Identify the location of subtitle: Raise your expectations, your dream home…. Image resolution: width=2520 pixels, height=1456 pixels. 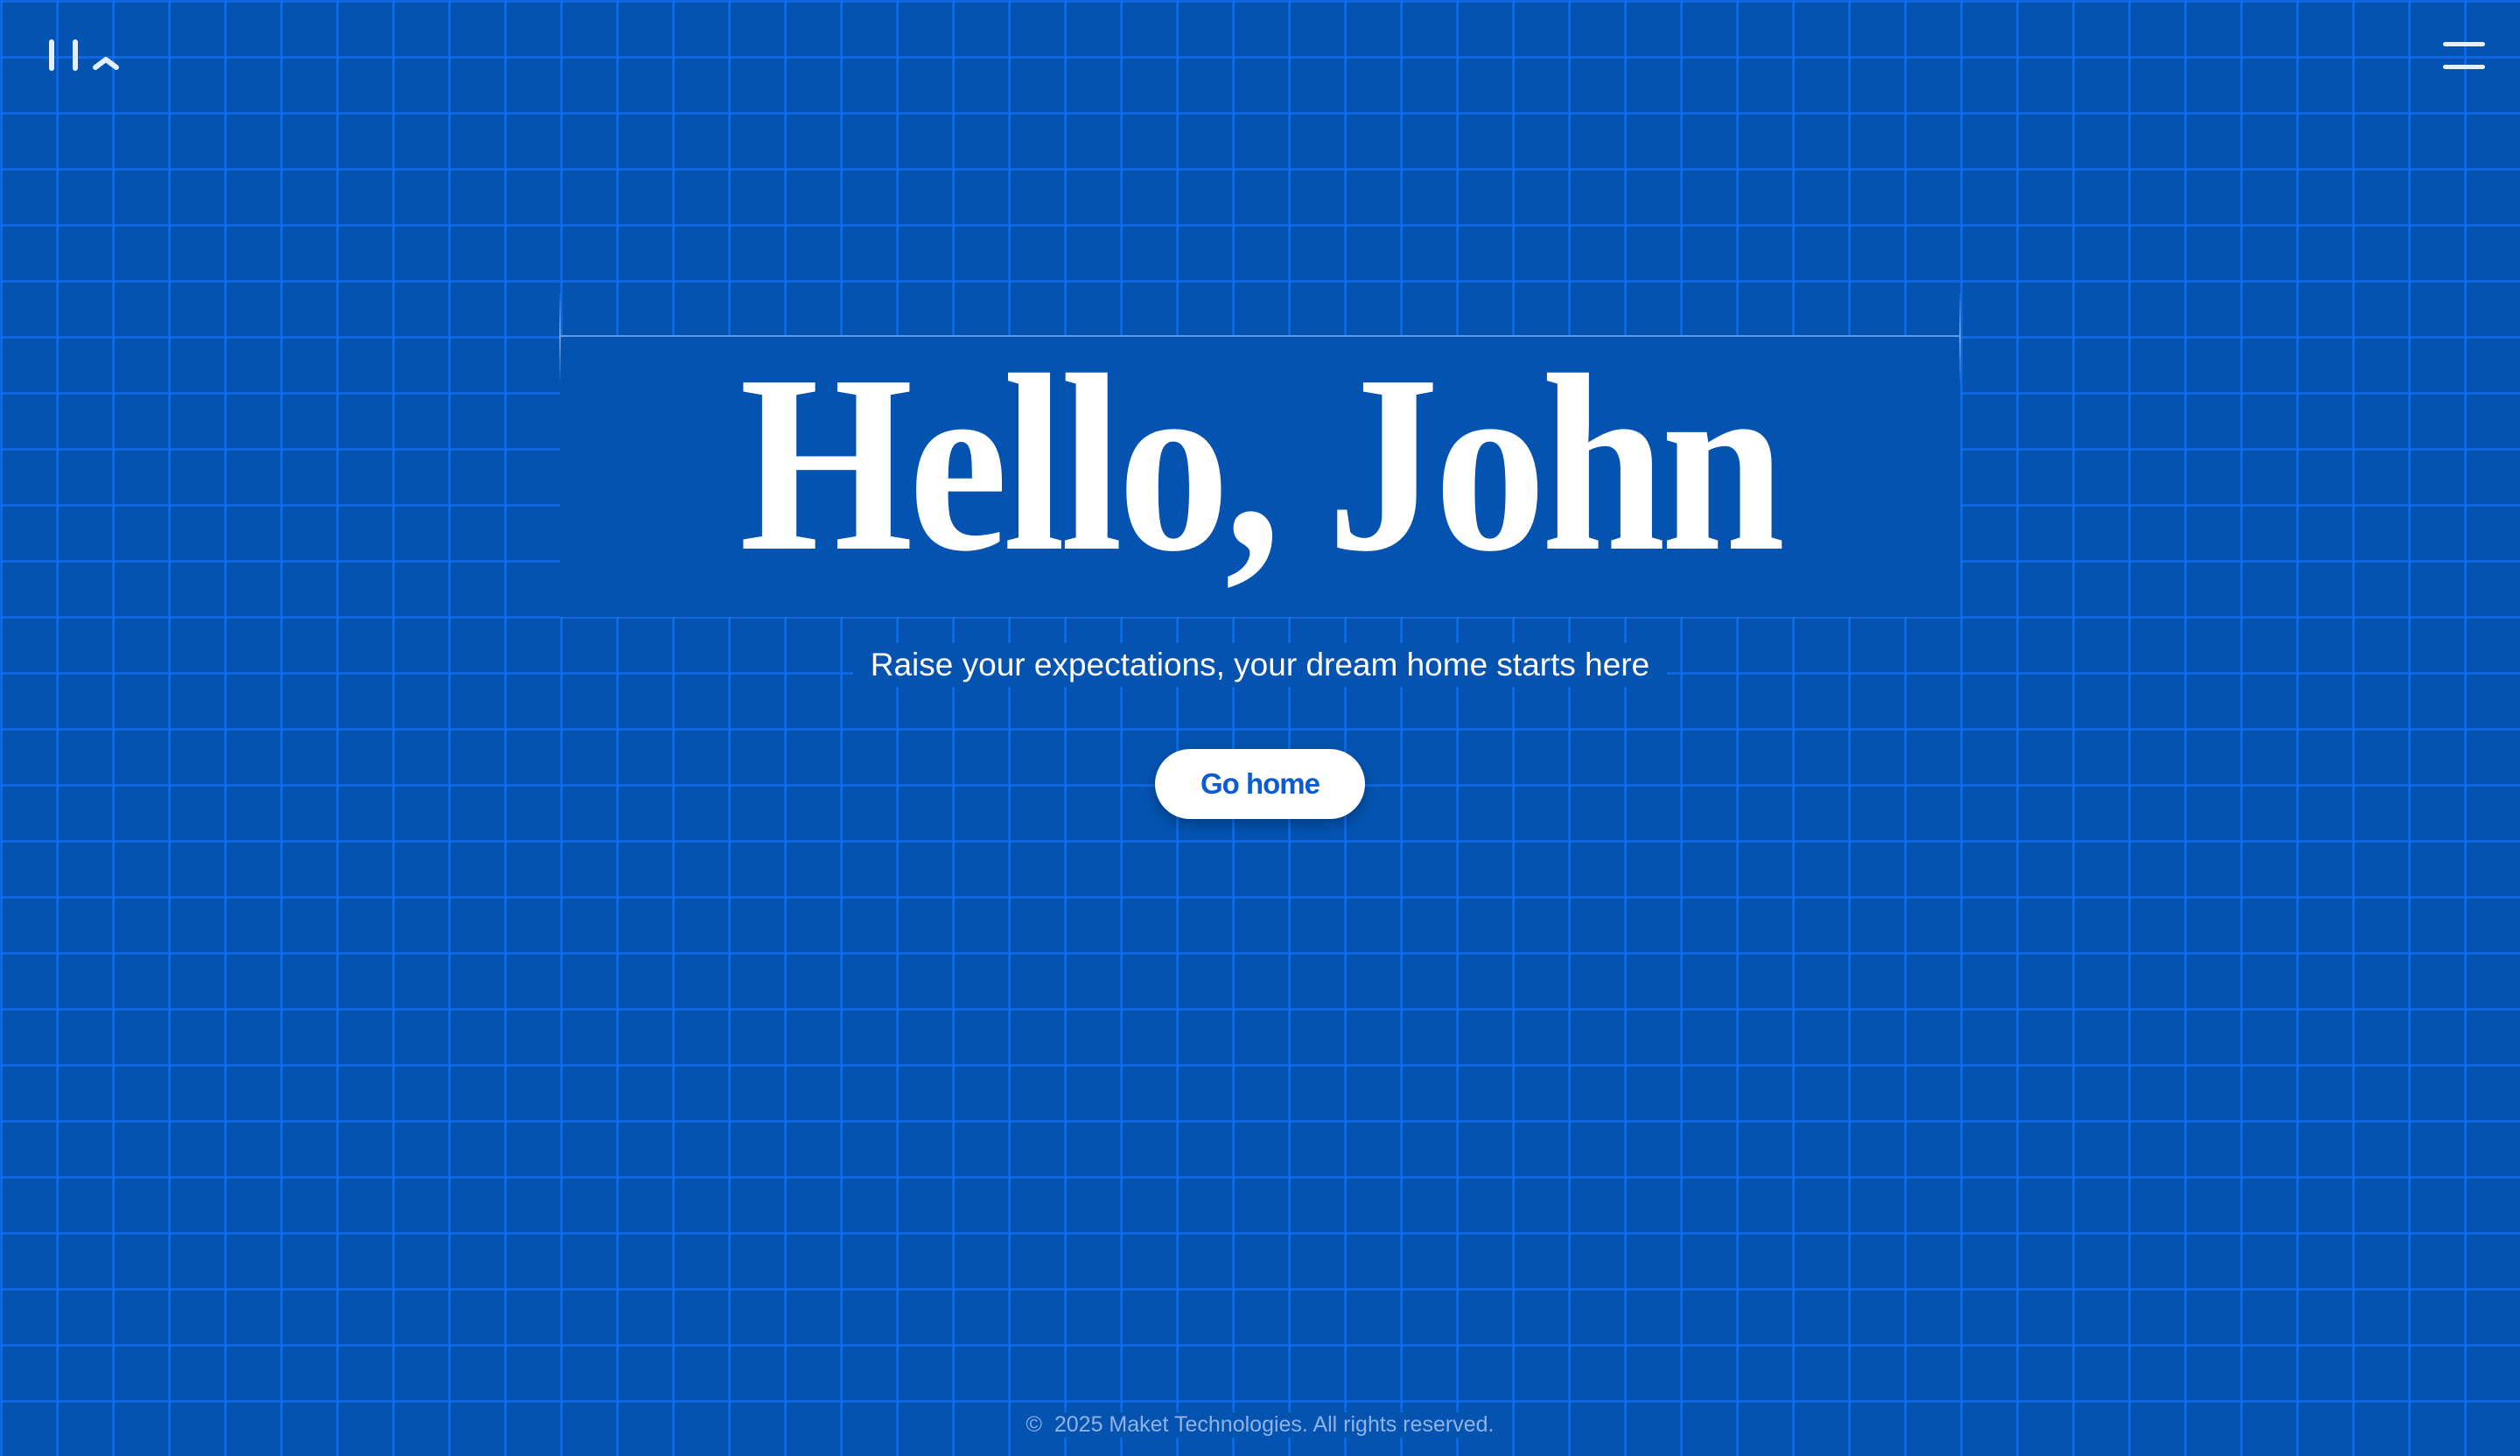
(1260, 665).